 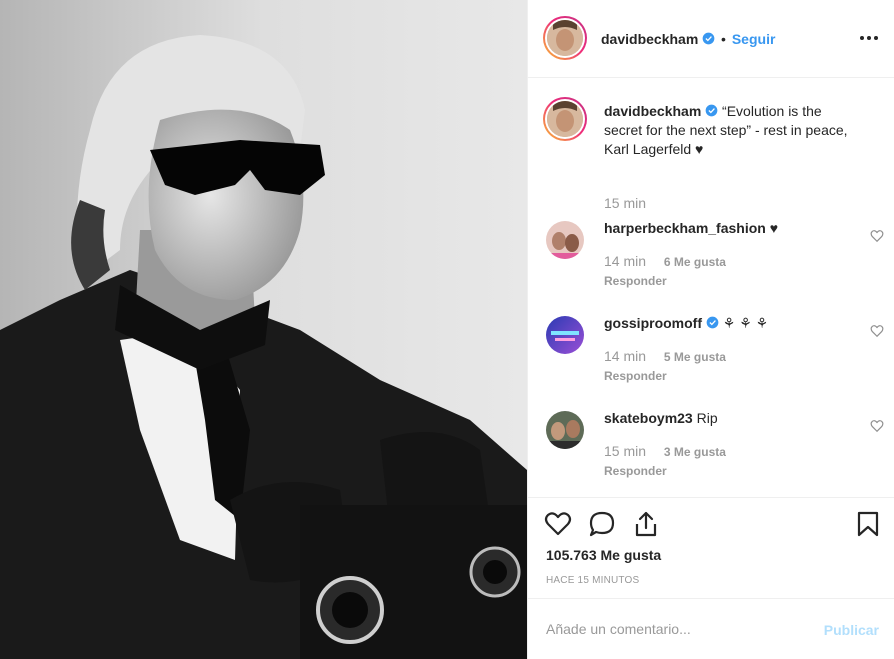 I want to click on more-options-icon, so click(x=869, y=38).